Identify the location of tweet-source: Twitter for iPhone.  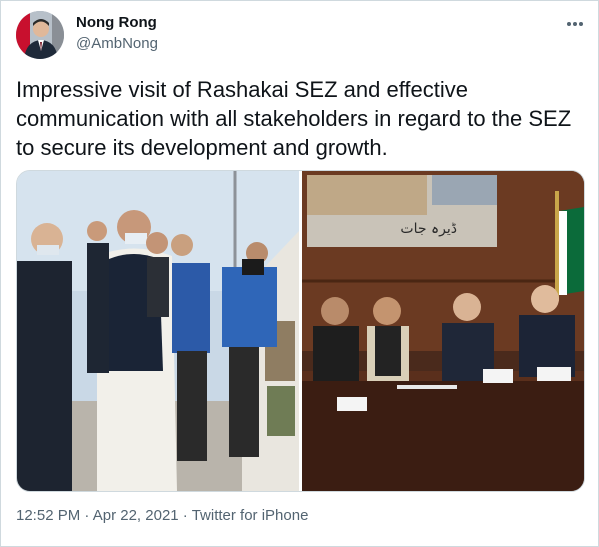
(250, 515).